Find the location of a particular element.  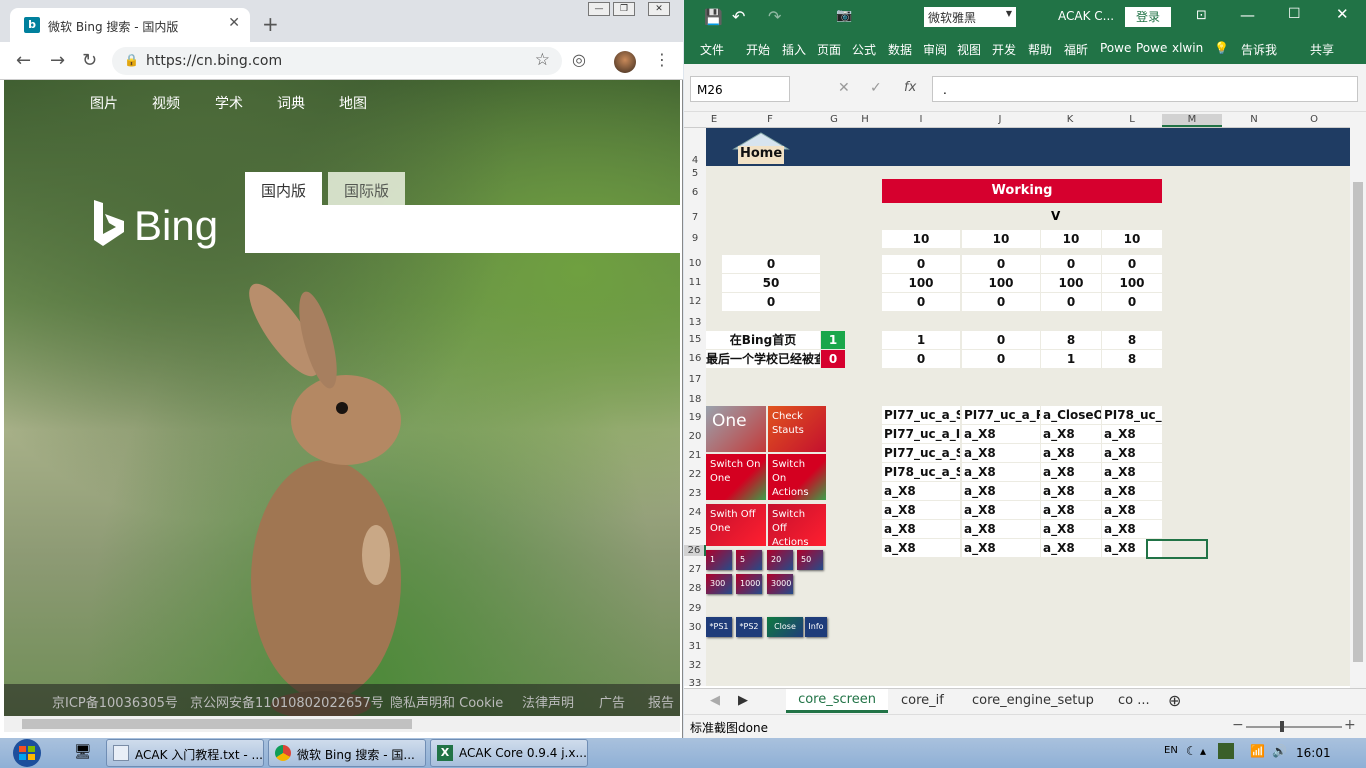

tray-arrow-icon: ▴ is located at coordinates (1203, 751).